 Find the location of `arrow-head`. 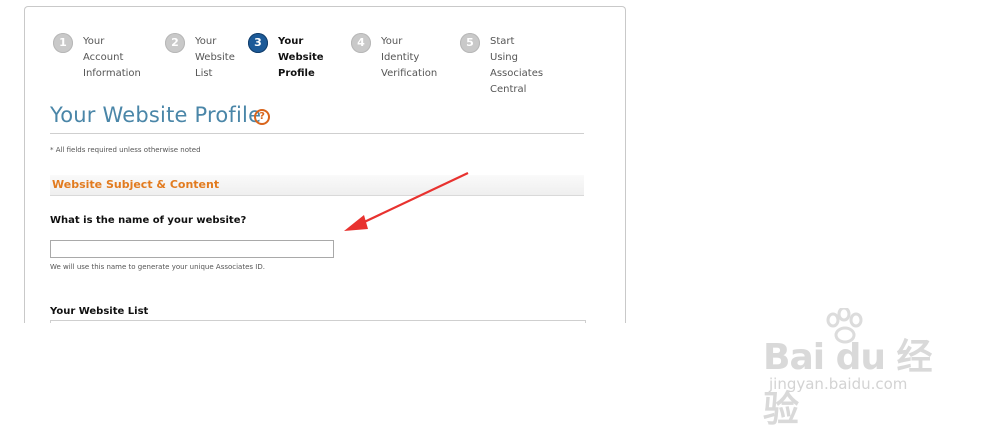

arrow-head is located at coordinates (356, 223).